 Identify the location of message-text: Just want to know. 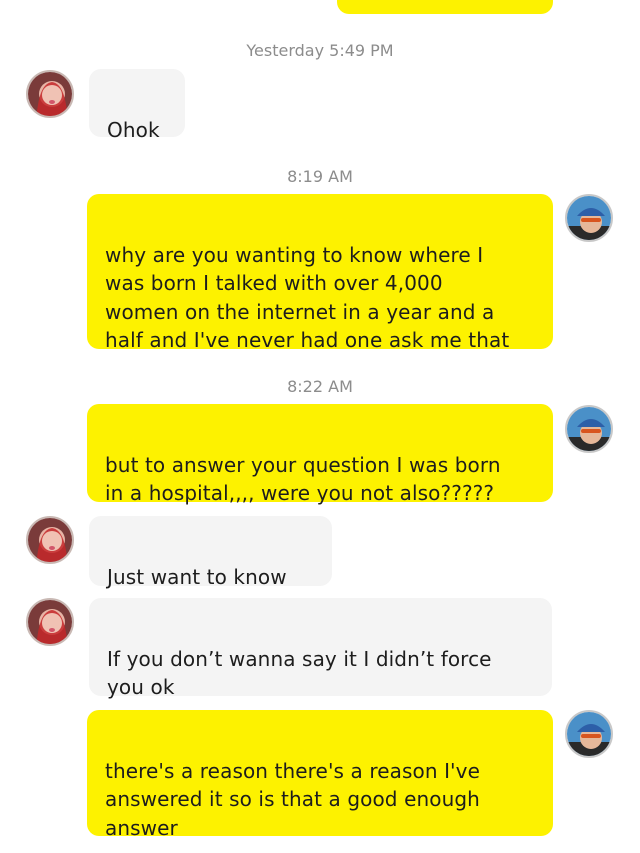
(197, 576).